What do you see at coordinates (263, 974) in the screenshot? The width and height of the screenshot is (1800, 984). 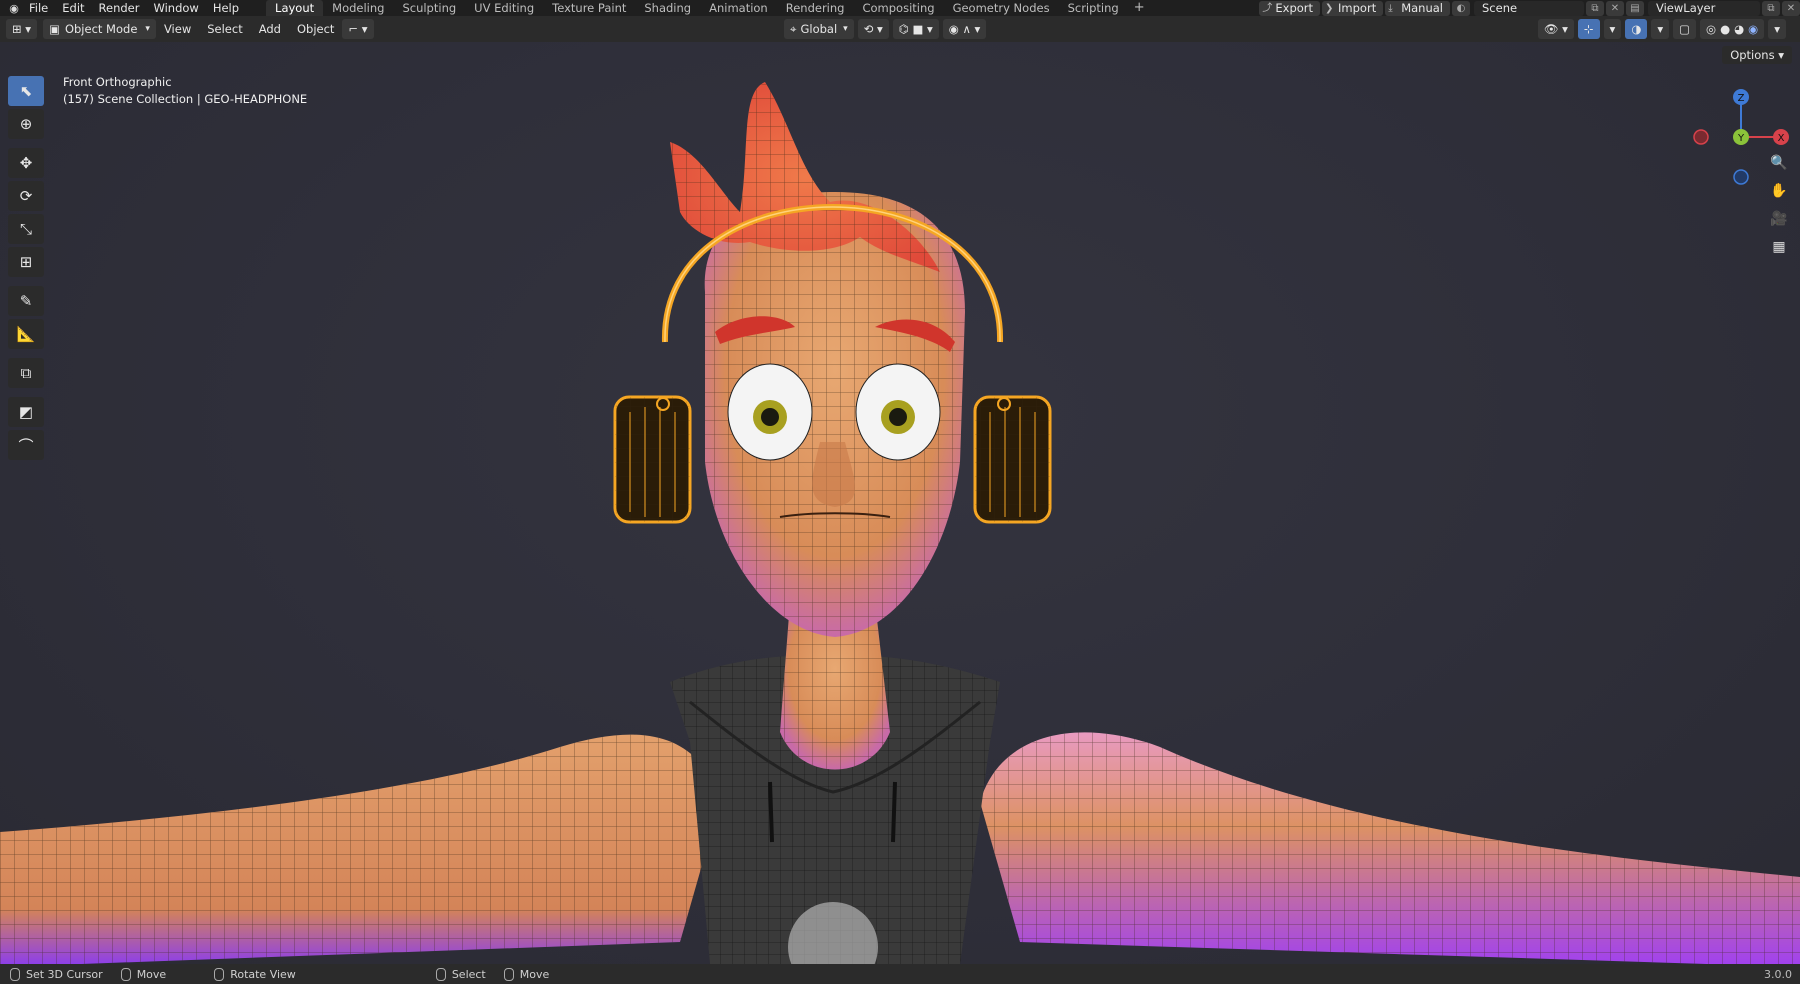 I see `status-label: Rotate View` at bounding box center [263, 974].